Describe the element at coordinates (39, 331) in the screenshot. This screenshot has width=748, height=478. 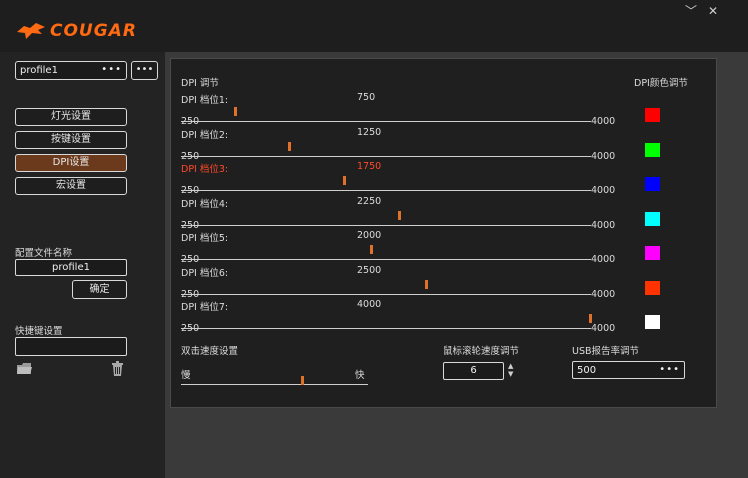
I see `shortcut-label: 快捷键设置` at that location.